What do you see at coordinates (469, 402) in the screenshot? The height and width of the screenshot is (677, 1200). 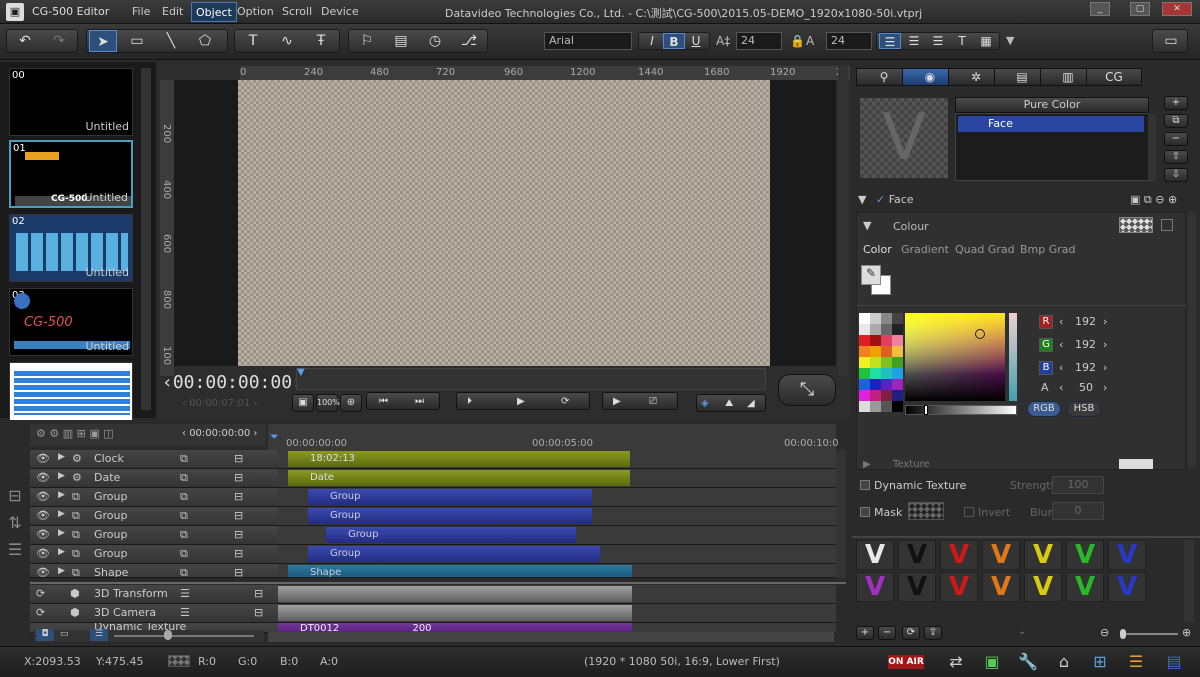 I see `step-play-icon: ⏵` at bounding box center [469, 402].